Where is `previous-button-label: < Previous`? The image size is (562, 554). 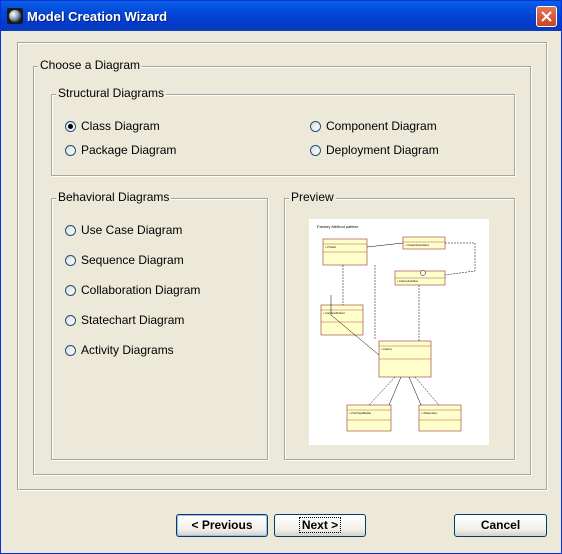
previous-button-label: < Previous is located at coordinates (222, 525).